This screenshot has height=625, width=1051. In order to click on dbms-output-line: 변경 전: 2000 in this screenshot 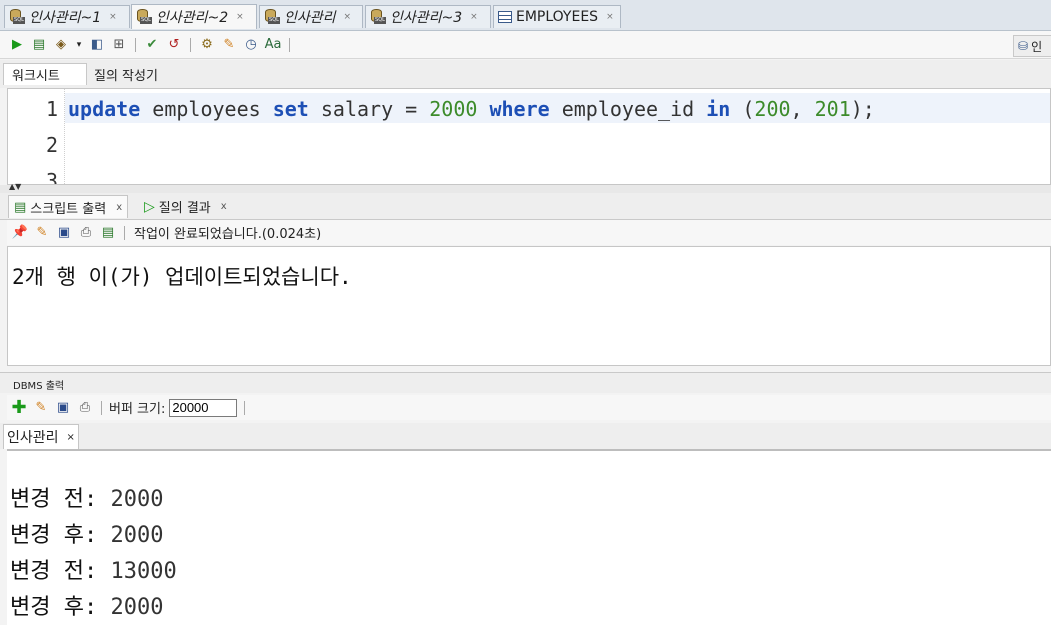, I will do `click(86, 497)`.